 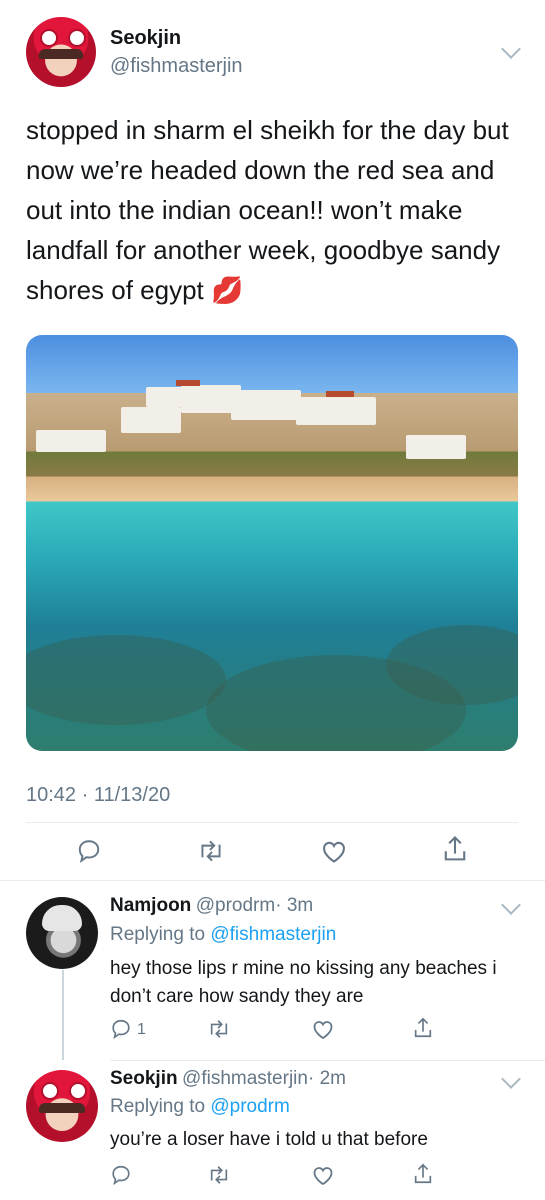 I want to click on tweet-timestamp: 10:42 · 11/13/20, so click(x=98, y=795).